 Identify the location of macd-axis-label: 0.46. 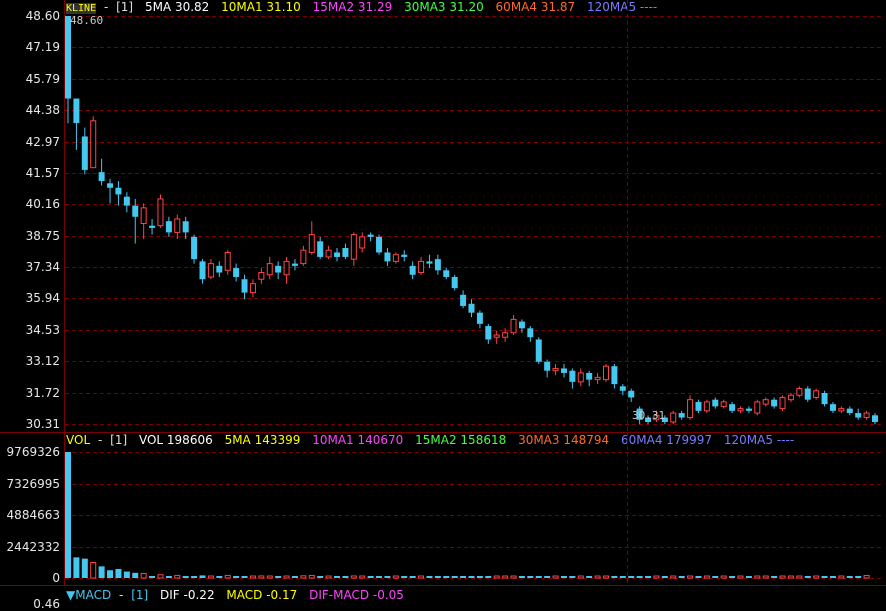
(46, 604).